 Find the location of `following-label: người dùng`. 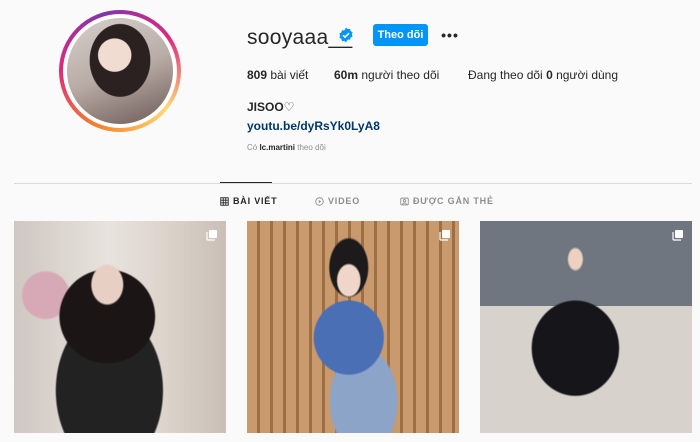

following-label: người dùng is located at coordinates (585, 75).